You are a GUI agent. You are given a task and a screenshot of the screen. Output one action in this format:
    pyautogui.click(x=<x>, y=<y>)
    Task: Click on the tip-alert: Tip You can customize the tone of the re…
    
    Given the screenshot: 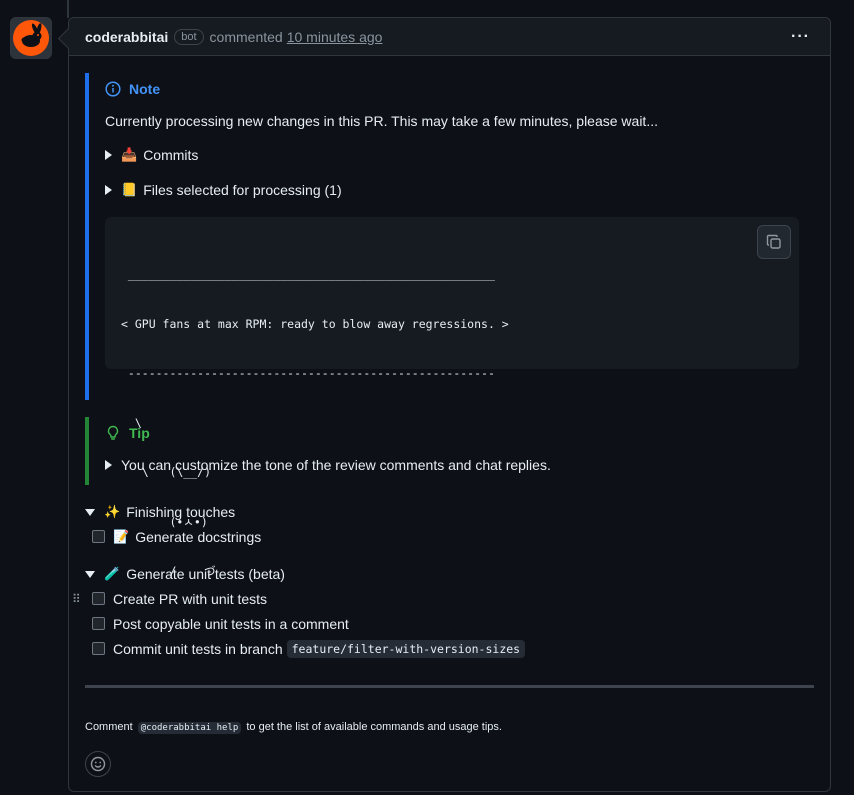 What is the action you would take?
    pyautogui.click(x=441, y=451)
    